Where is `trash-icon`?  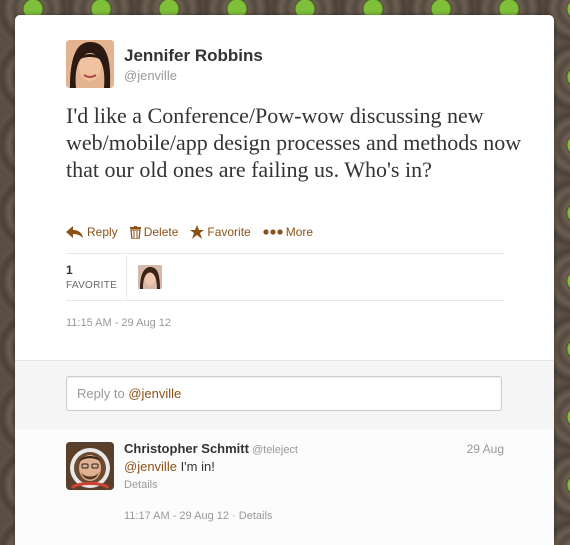
trash-icon is located at coordinates (135, 232).